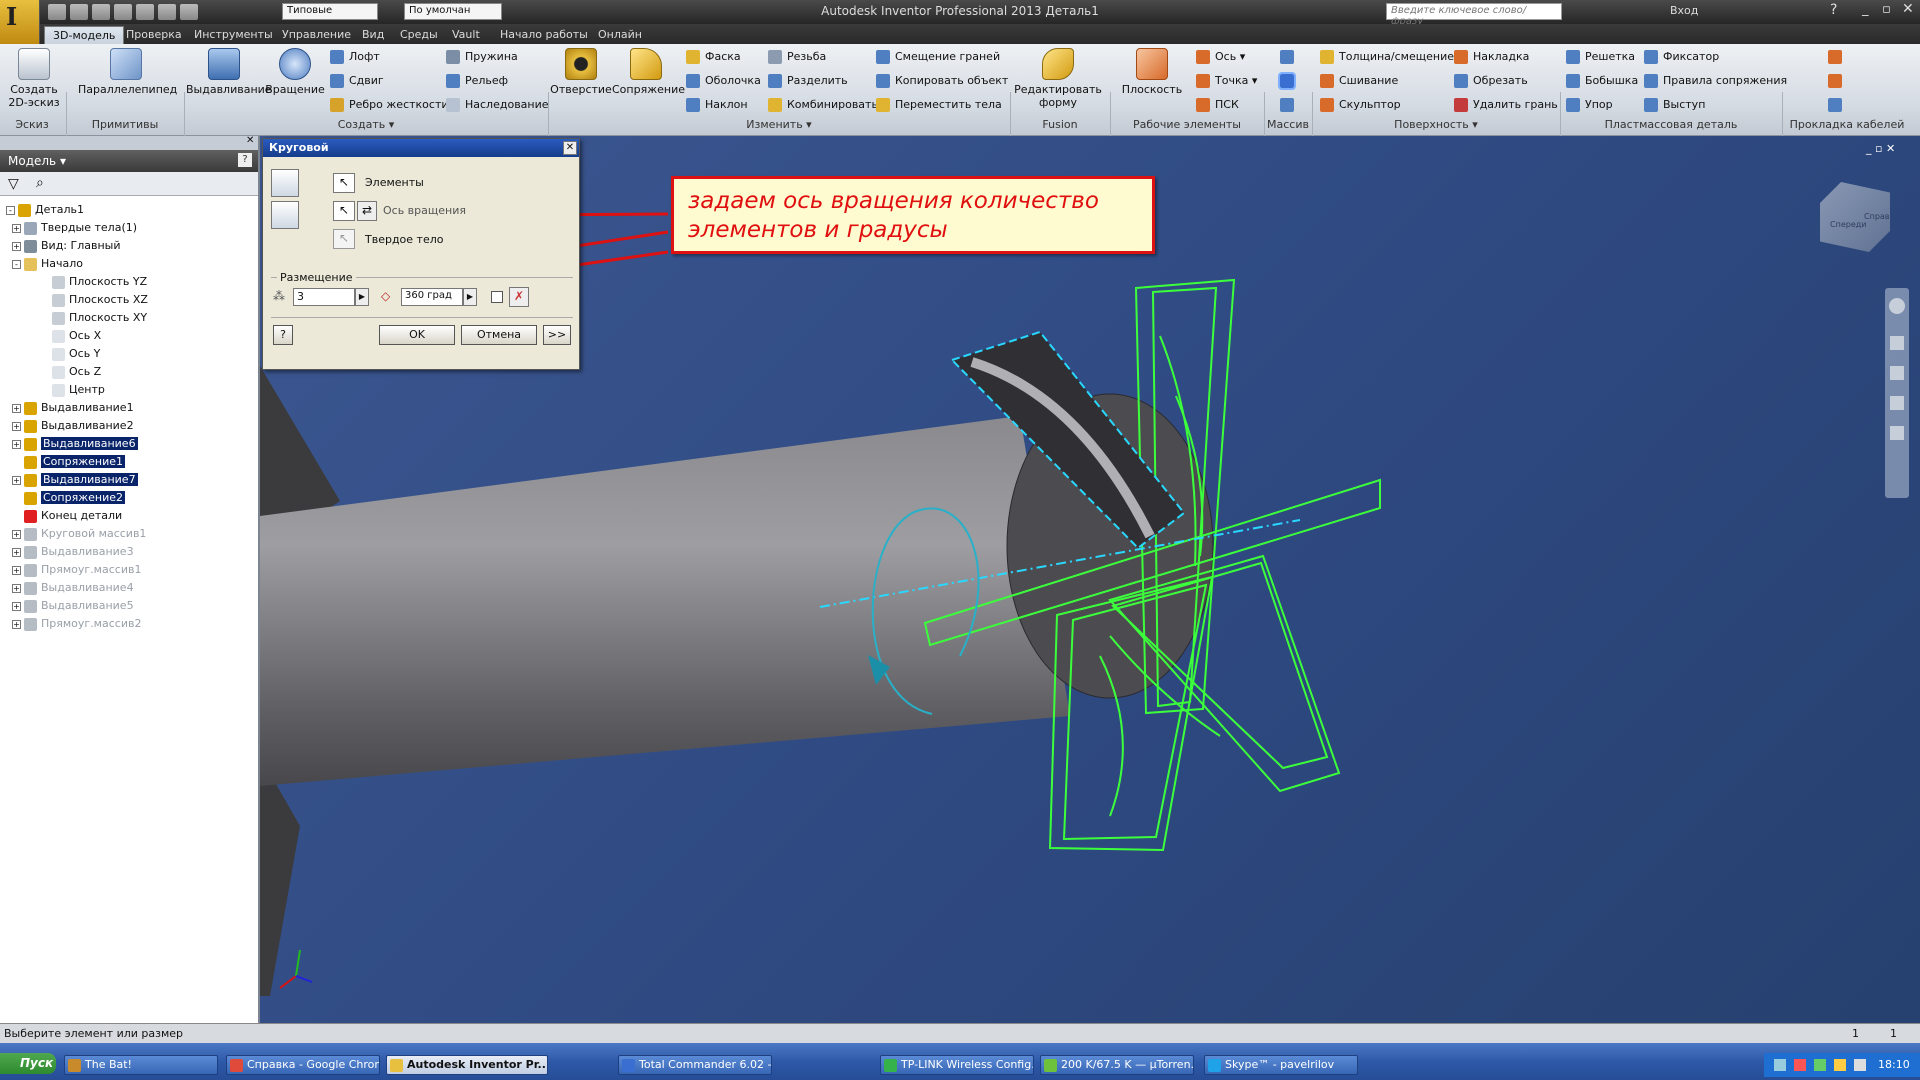  What do you see at coordinates (65, 462) in the screenshot?
I see `tree-item: Сопряжение1` at bounding box center [65, 462].